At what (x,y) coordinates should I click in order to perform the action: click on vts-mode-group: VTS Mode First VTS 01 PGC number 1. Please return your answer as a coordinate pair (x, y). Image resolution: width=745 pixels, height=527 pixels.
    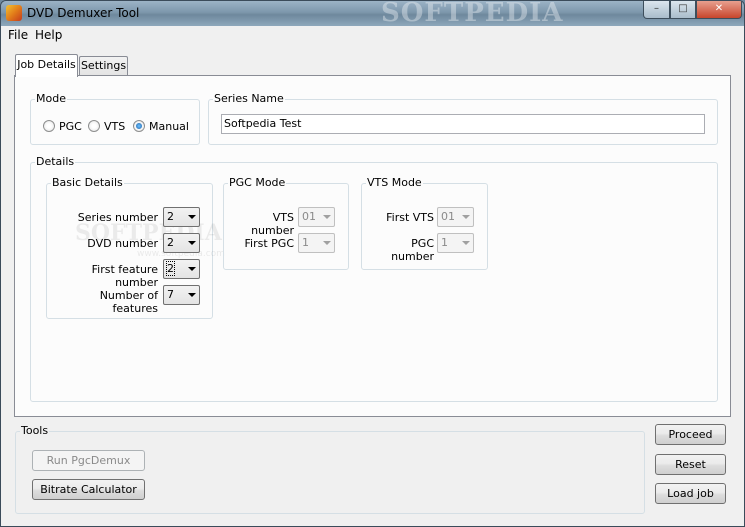
    Looking at the image, I should click on (424, 223).